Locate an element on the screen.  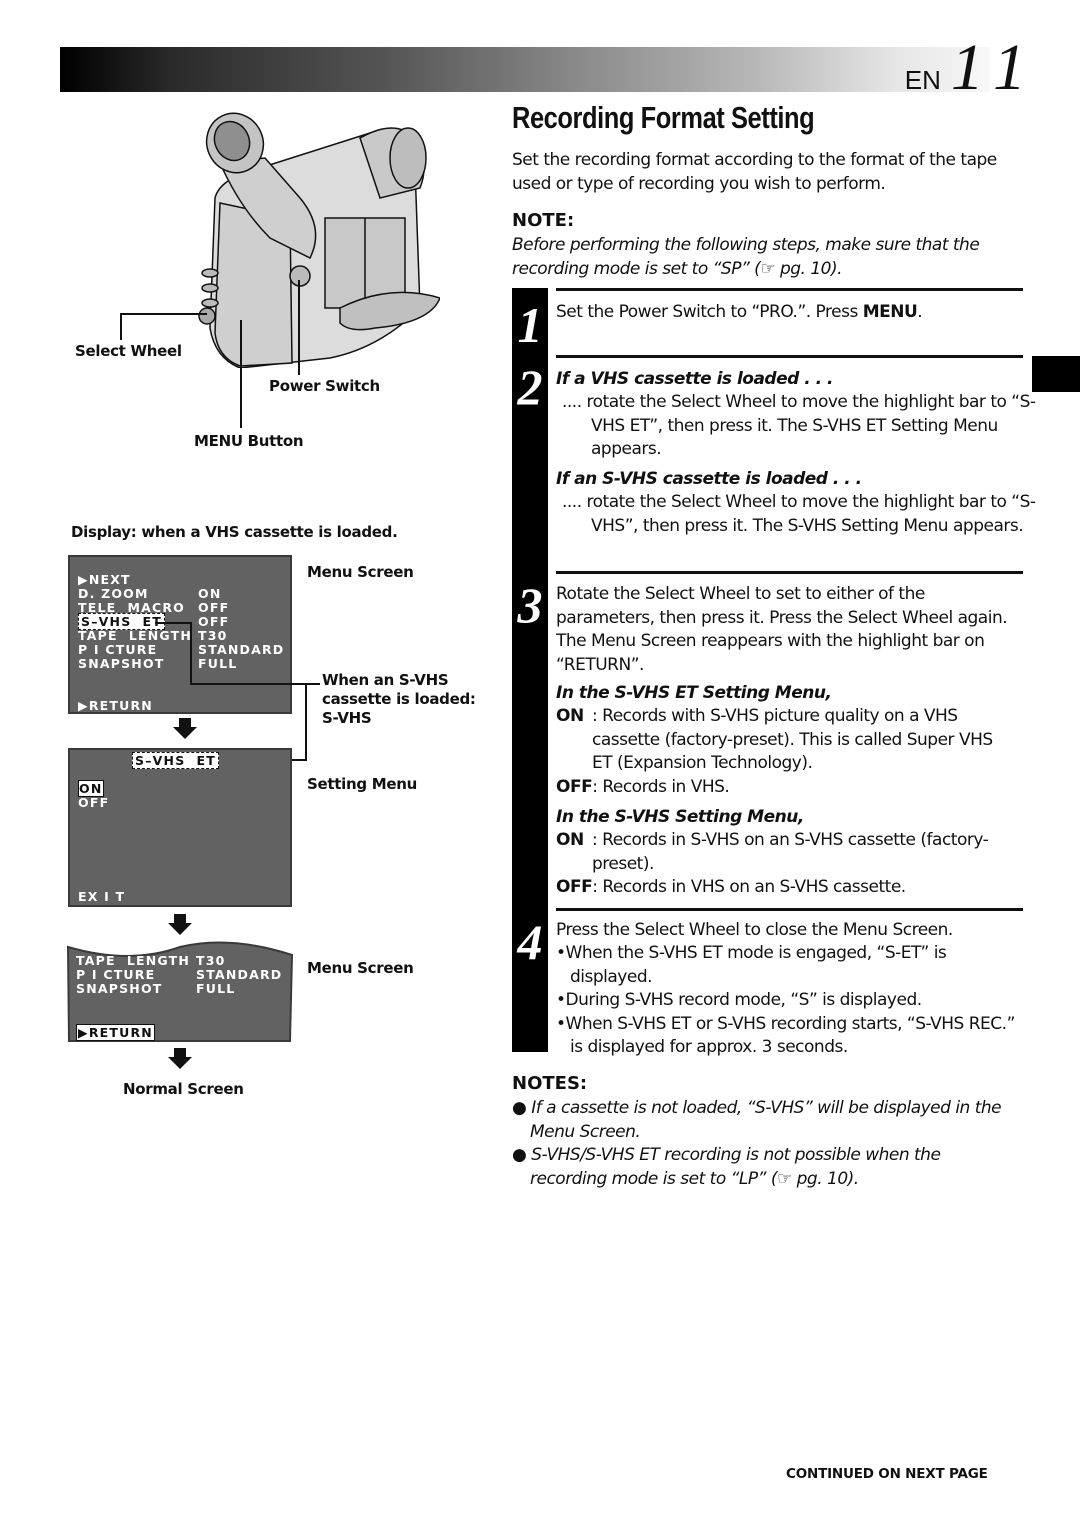
menu-return-item-highlighted: ▶RETURN is located at coordinates (115, 1032).